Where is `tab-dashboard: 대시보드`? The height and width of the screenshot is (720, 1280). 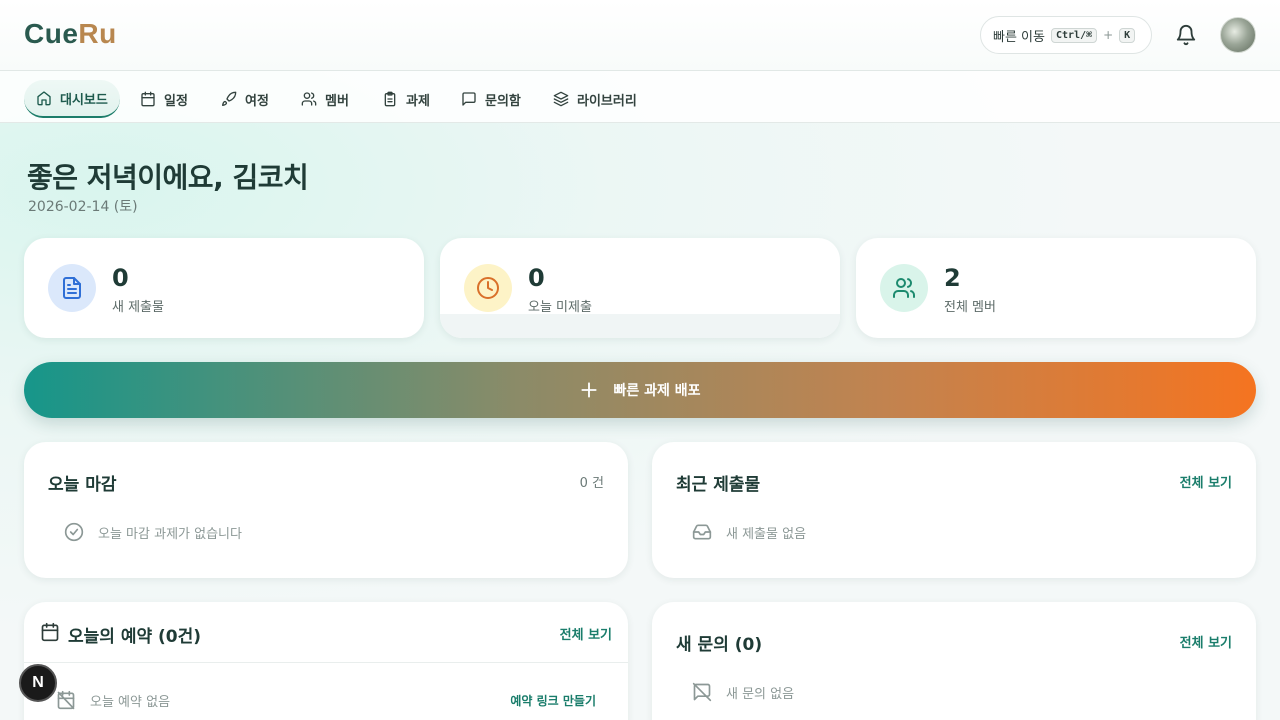 tab-dashboard: 대시보드 is located at coordinates (72, 99).